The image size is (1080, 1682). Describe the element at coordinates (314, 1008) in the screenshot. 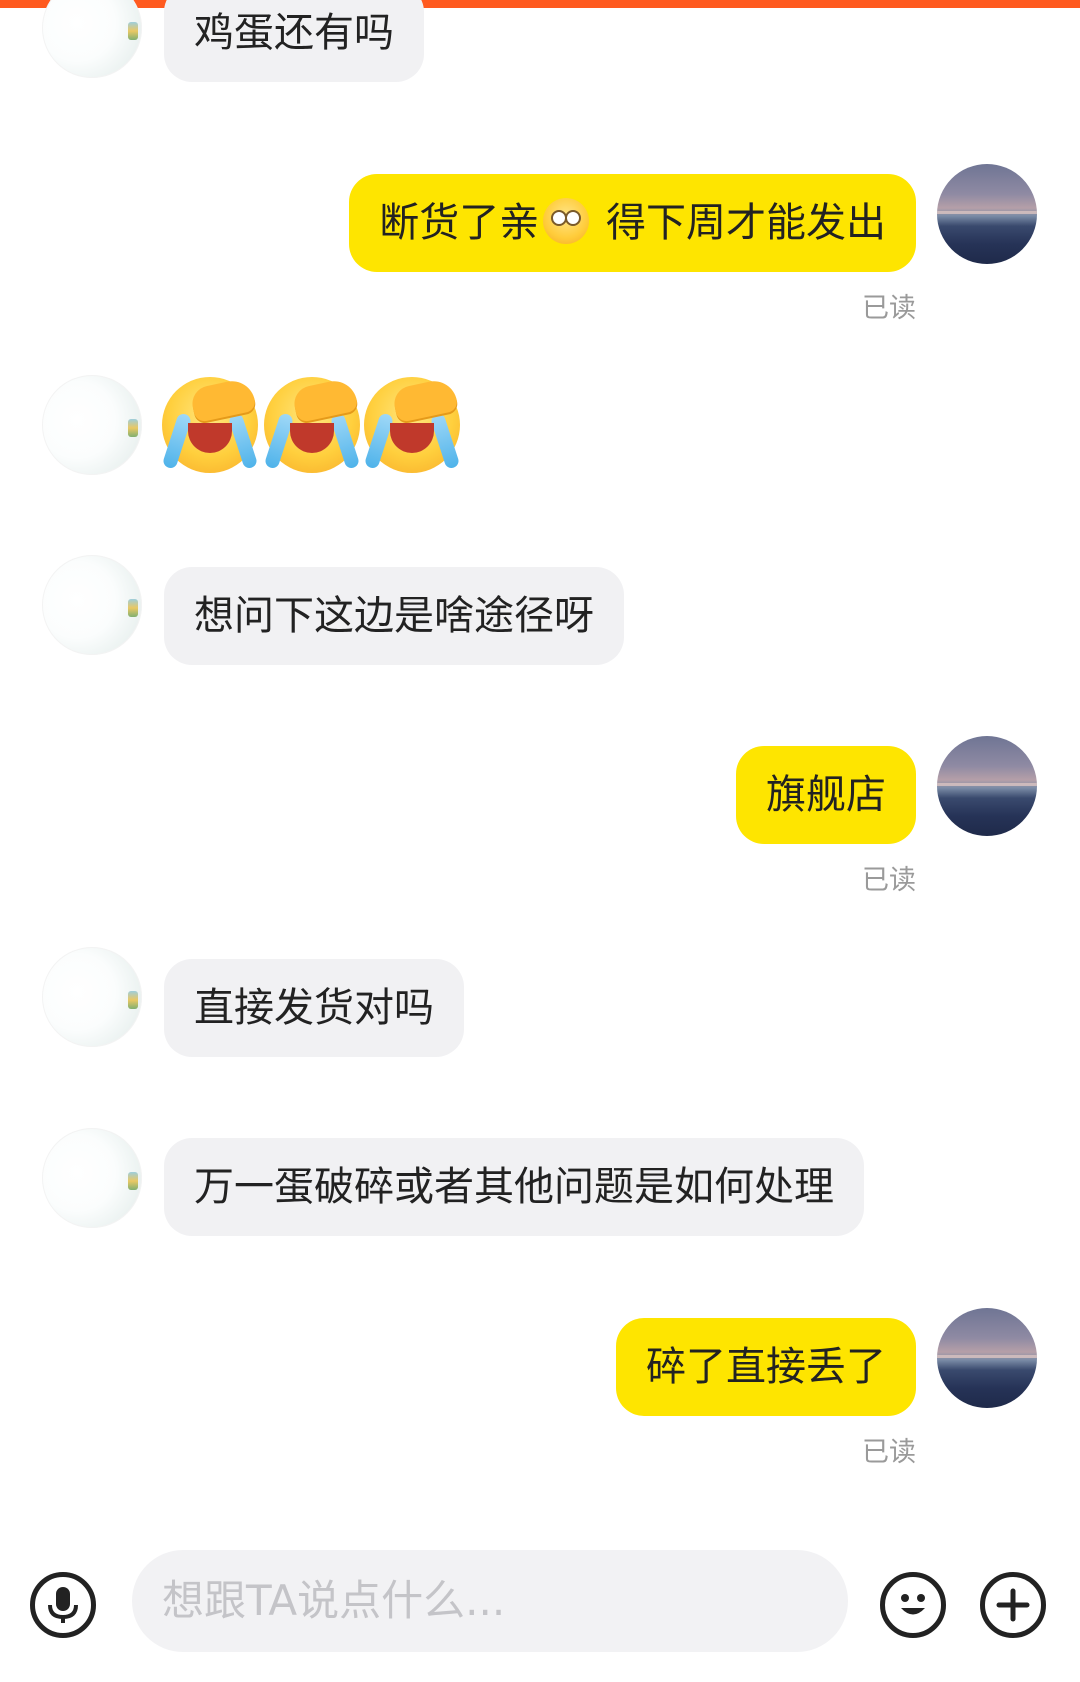

I see `message-bubble: 直接发货对吗` at that location.